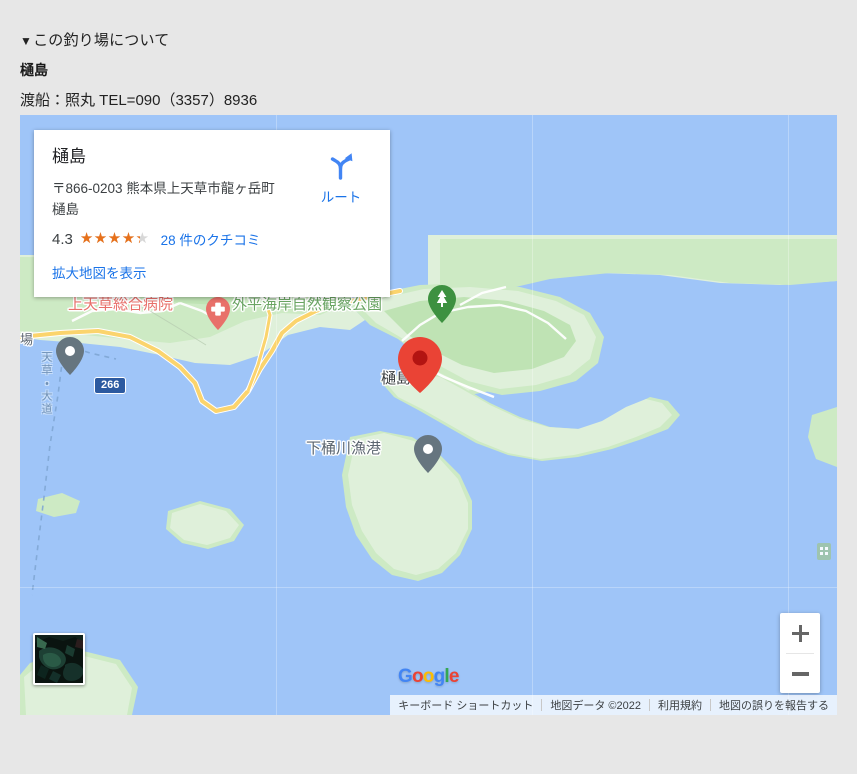 The height and width of the screenshot is (774, 857). I want to click on rating-row: 4.3 ★★★★★ ★★★★★ 28 件のクチコミ, so click(213, 239).